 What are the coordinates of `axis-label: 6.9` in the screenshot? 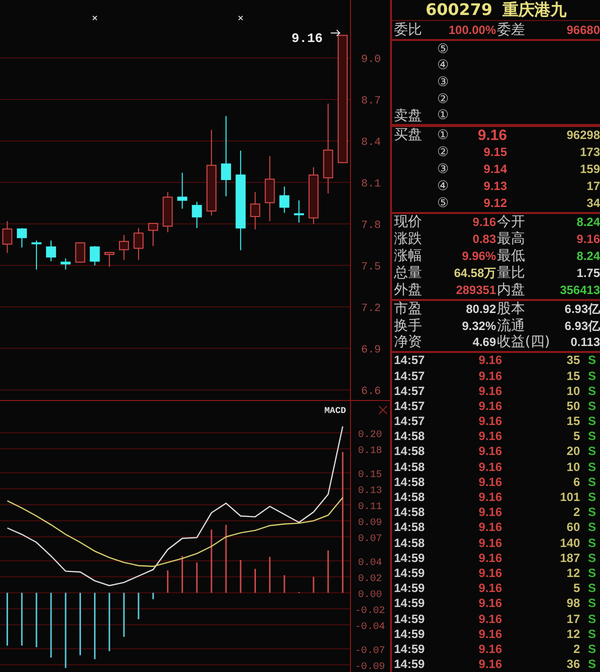 It's located at (371, 350).